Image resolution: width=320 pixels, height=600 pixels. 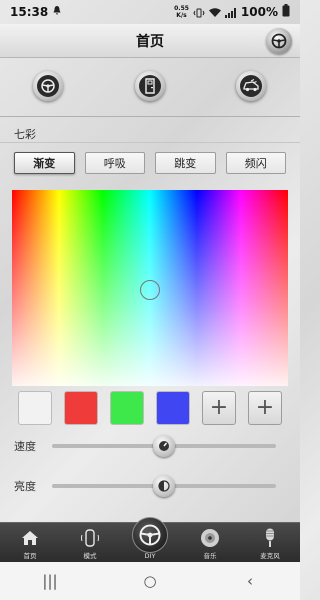 I want to click on disc-icon, so click(x=210, y=538).